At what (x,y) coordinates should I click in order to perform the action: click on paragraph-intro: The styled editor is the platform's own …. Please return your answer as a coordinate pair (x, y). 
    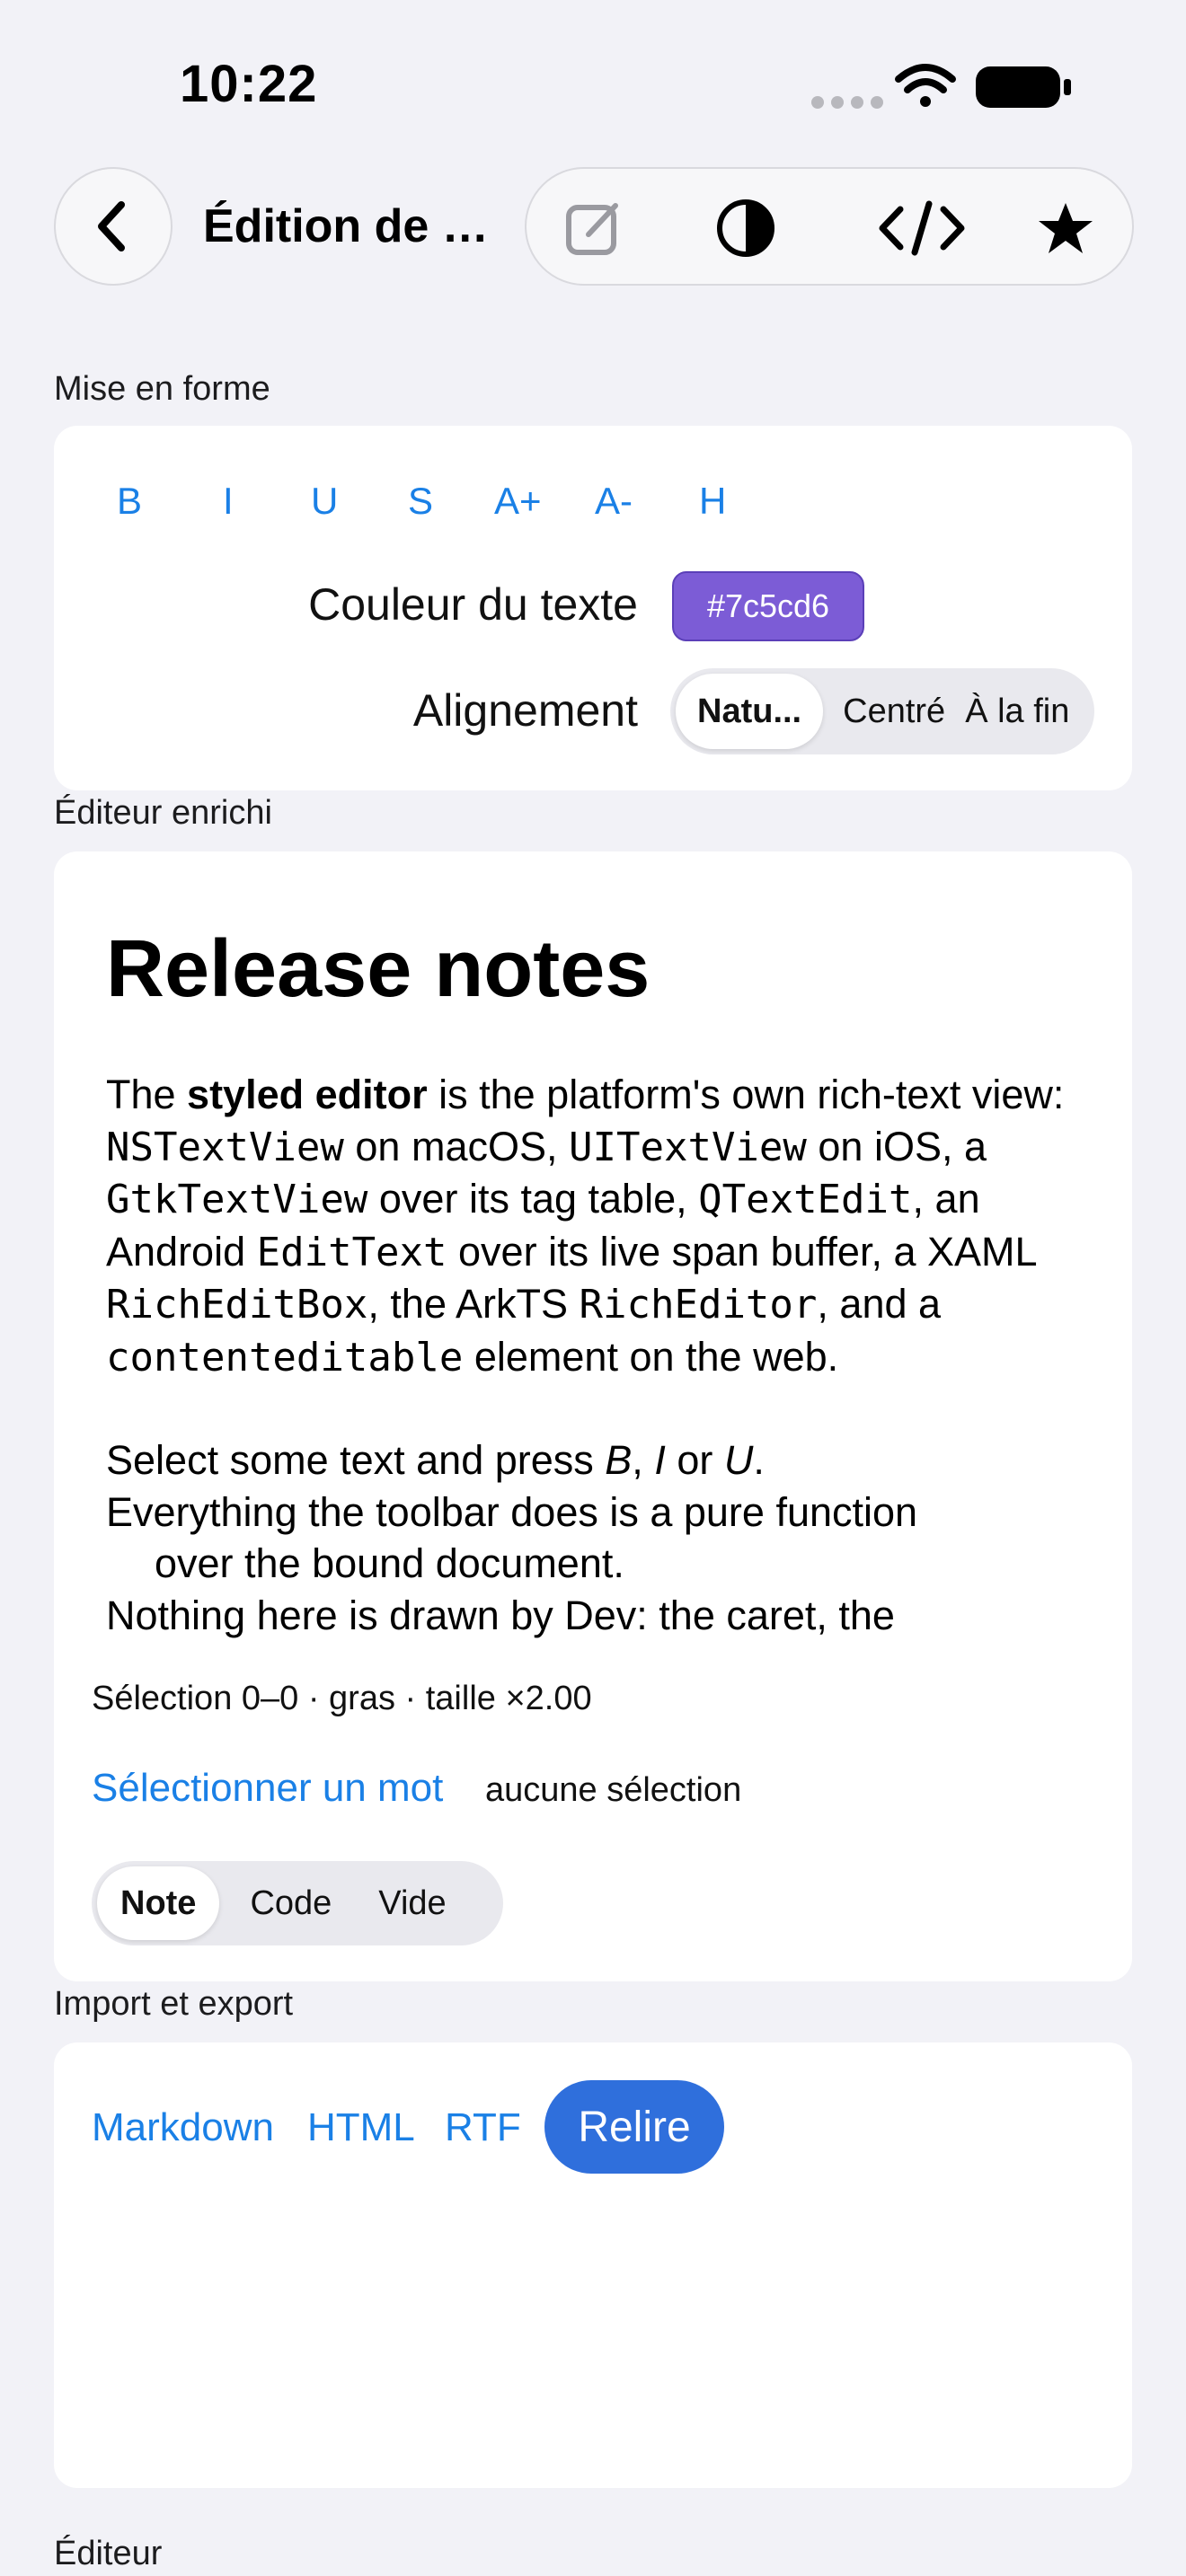
    Looking at the image, I should click on (585, 1226).